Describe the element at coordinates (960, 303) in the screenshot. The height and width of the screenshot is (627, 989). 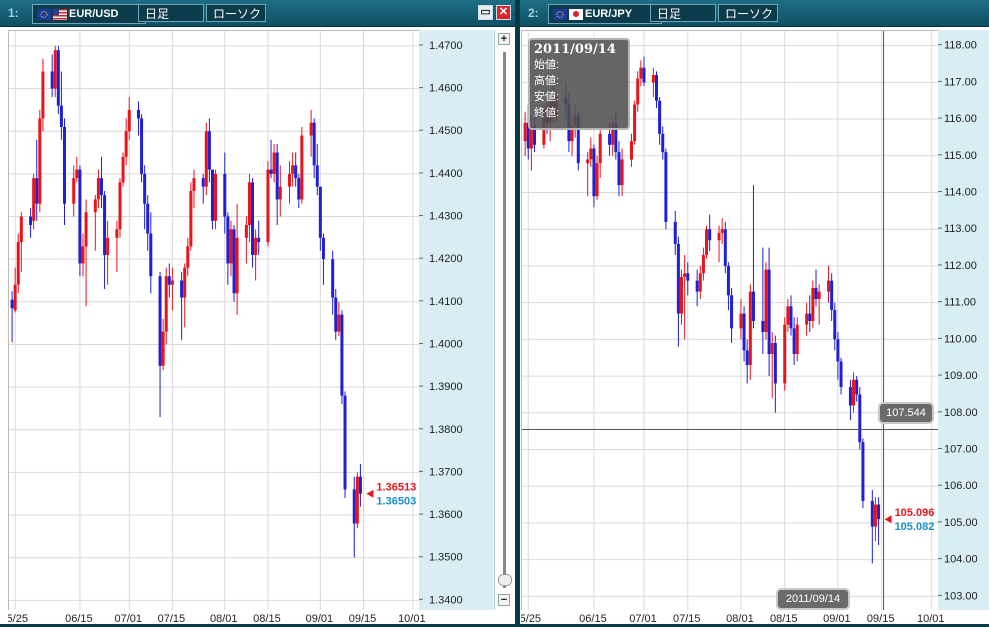
I see `price-tick-label: 111.00` at that location.